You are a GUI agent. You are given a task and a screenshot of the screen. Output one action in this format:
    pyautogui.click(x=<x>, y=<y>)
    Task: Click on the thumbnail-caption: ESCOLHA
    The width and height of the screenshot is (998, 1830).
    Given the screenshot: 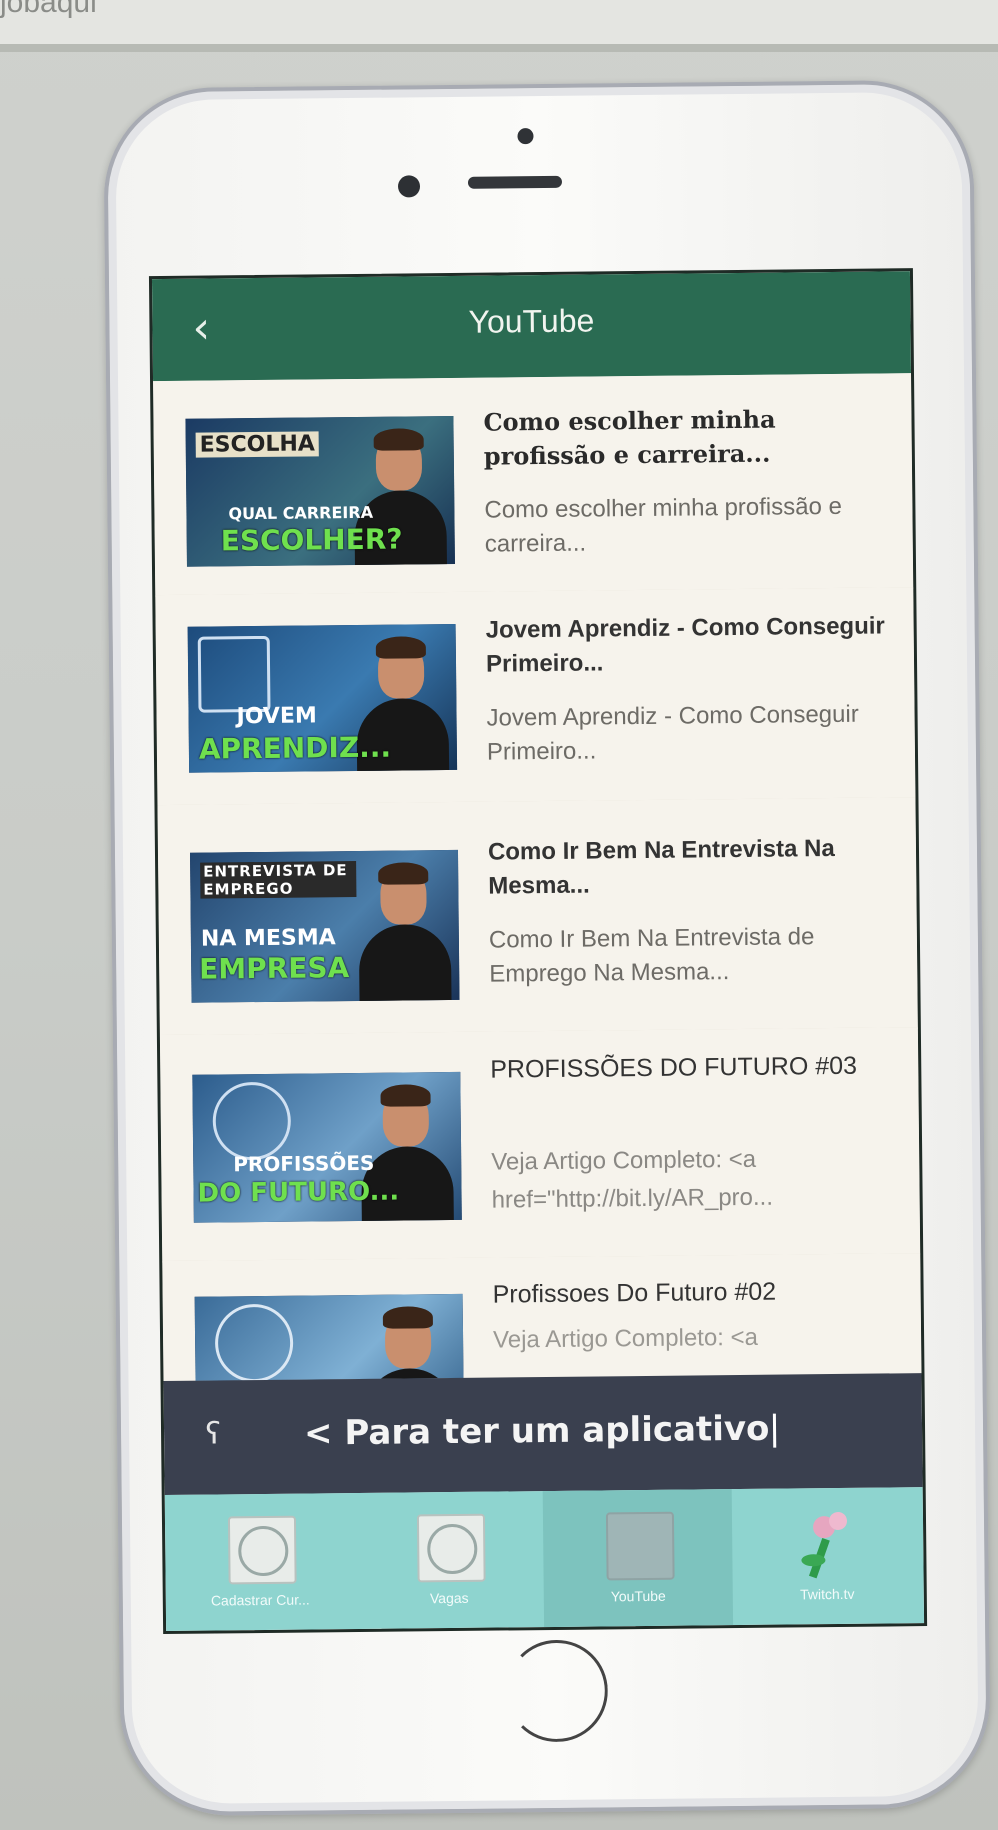 What is the action you would take?
    pyautogui.click(x=257, y=444)
    